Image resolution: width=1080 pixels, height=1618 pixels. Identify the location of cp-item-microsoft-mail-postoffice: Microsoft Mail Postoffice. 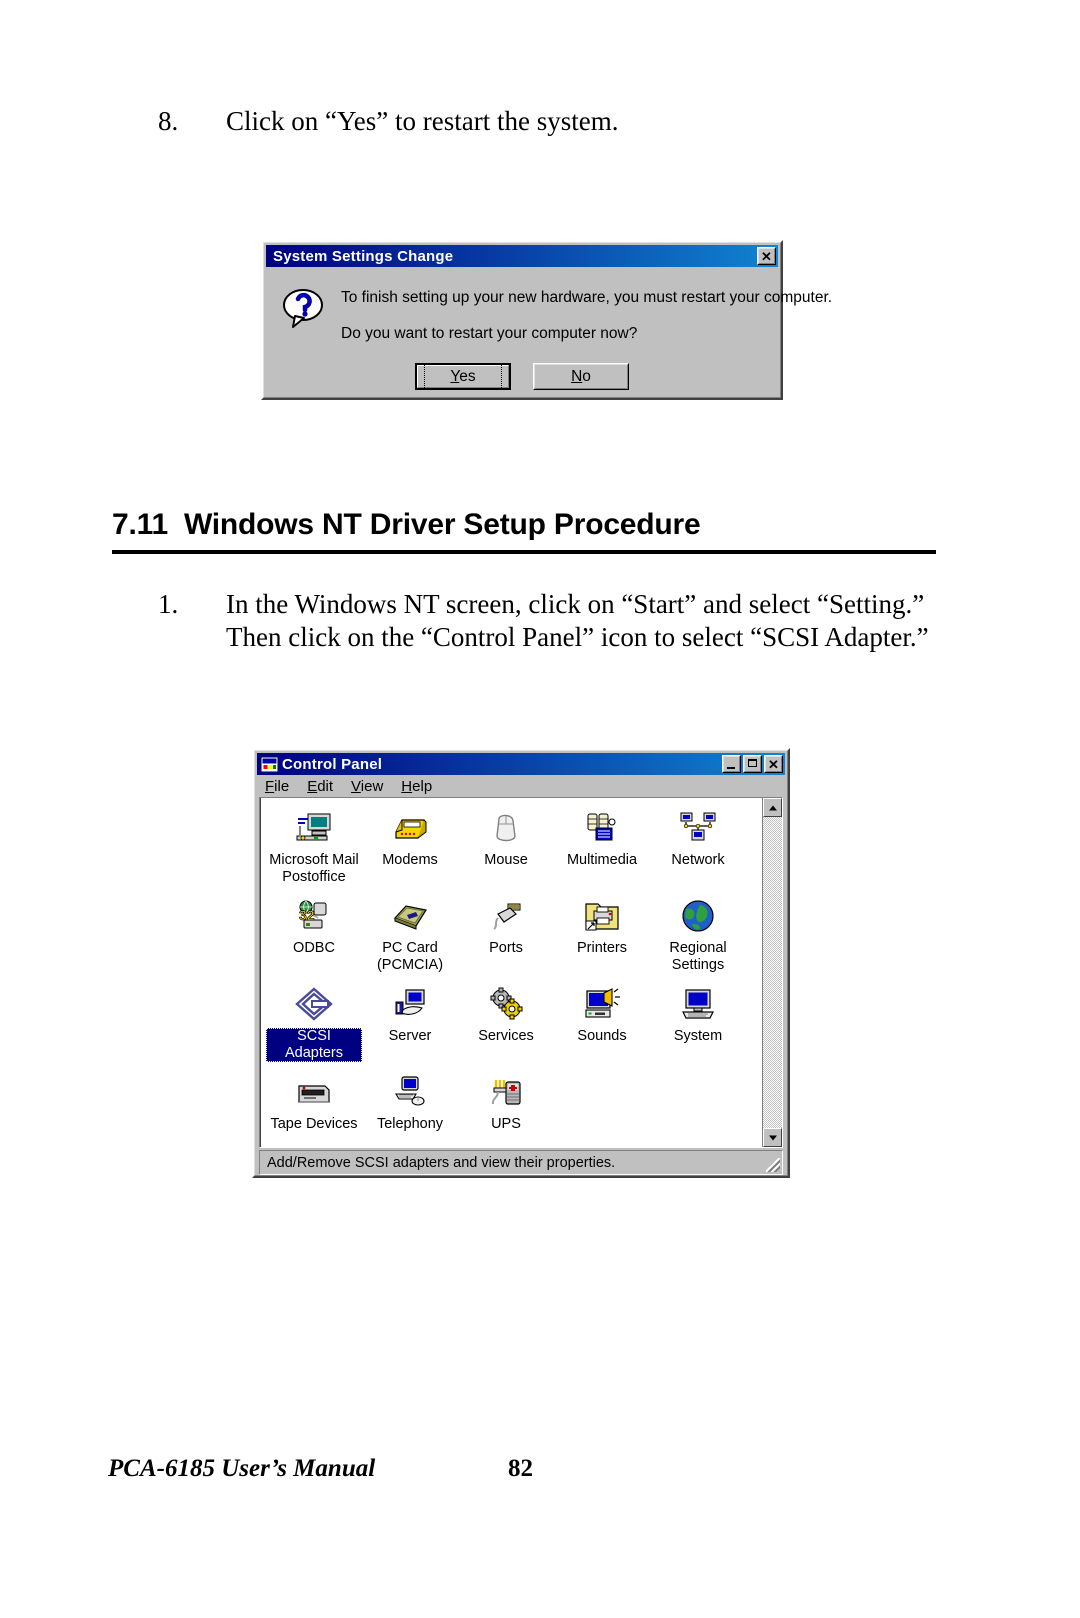
(314, 848).